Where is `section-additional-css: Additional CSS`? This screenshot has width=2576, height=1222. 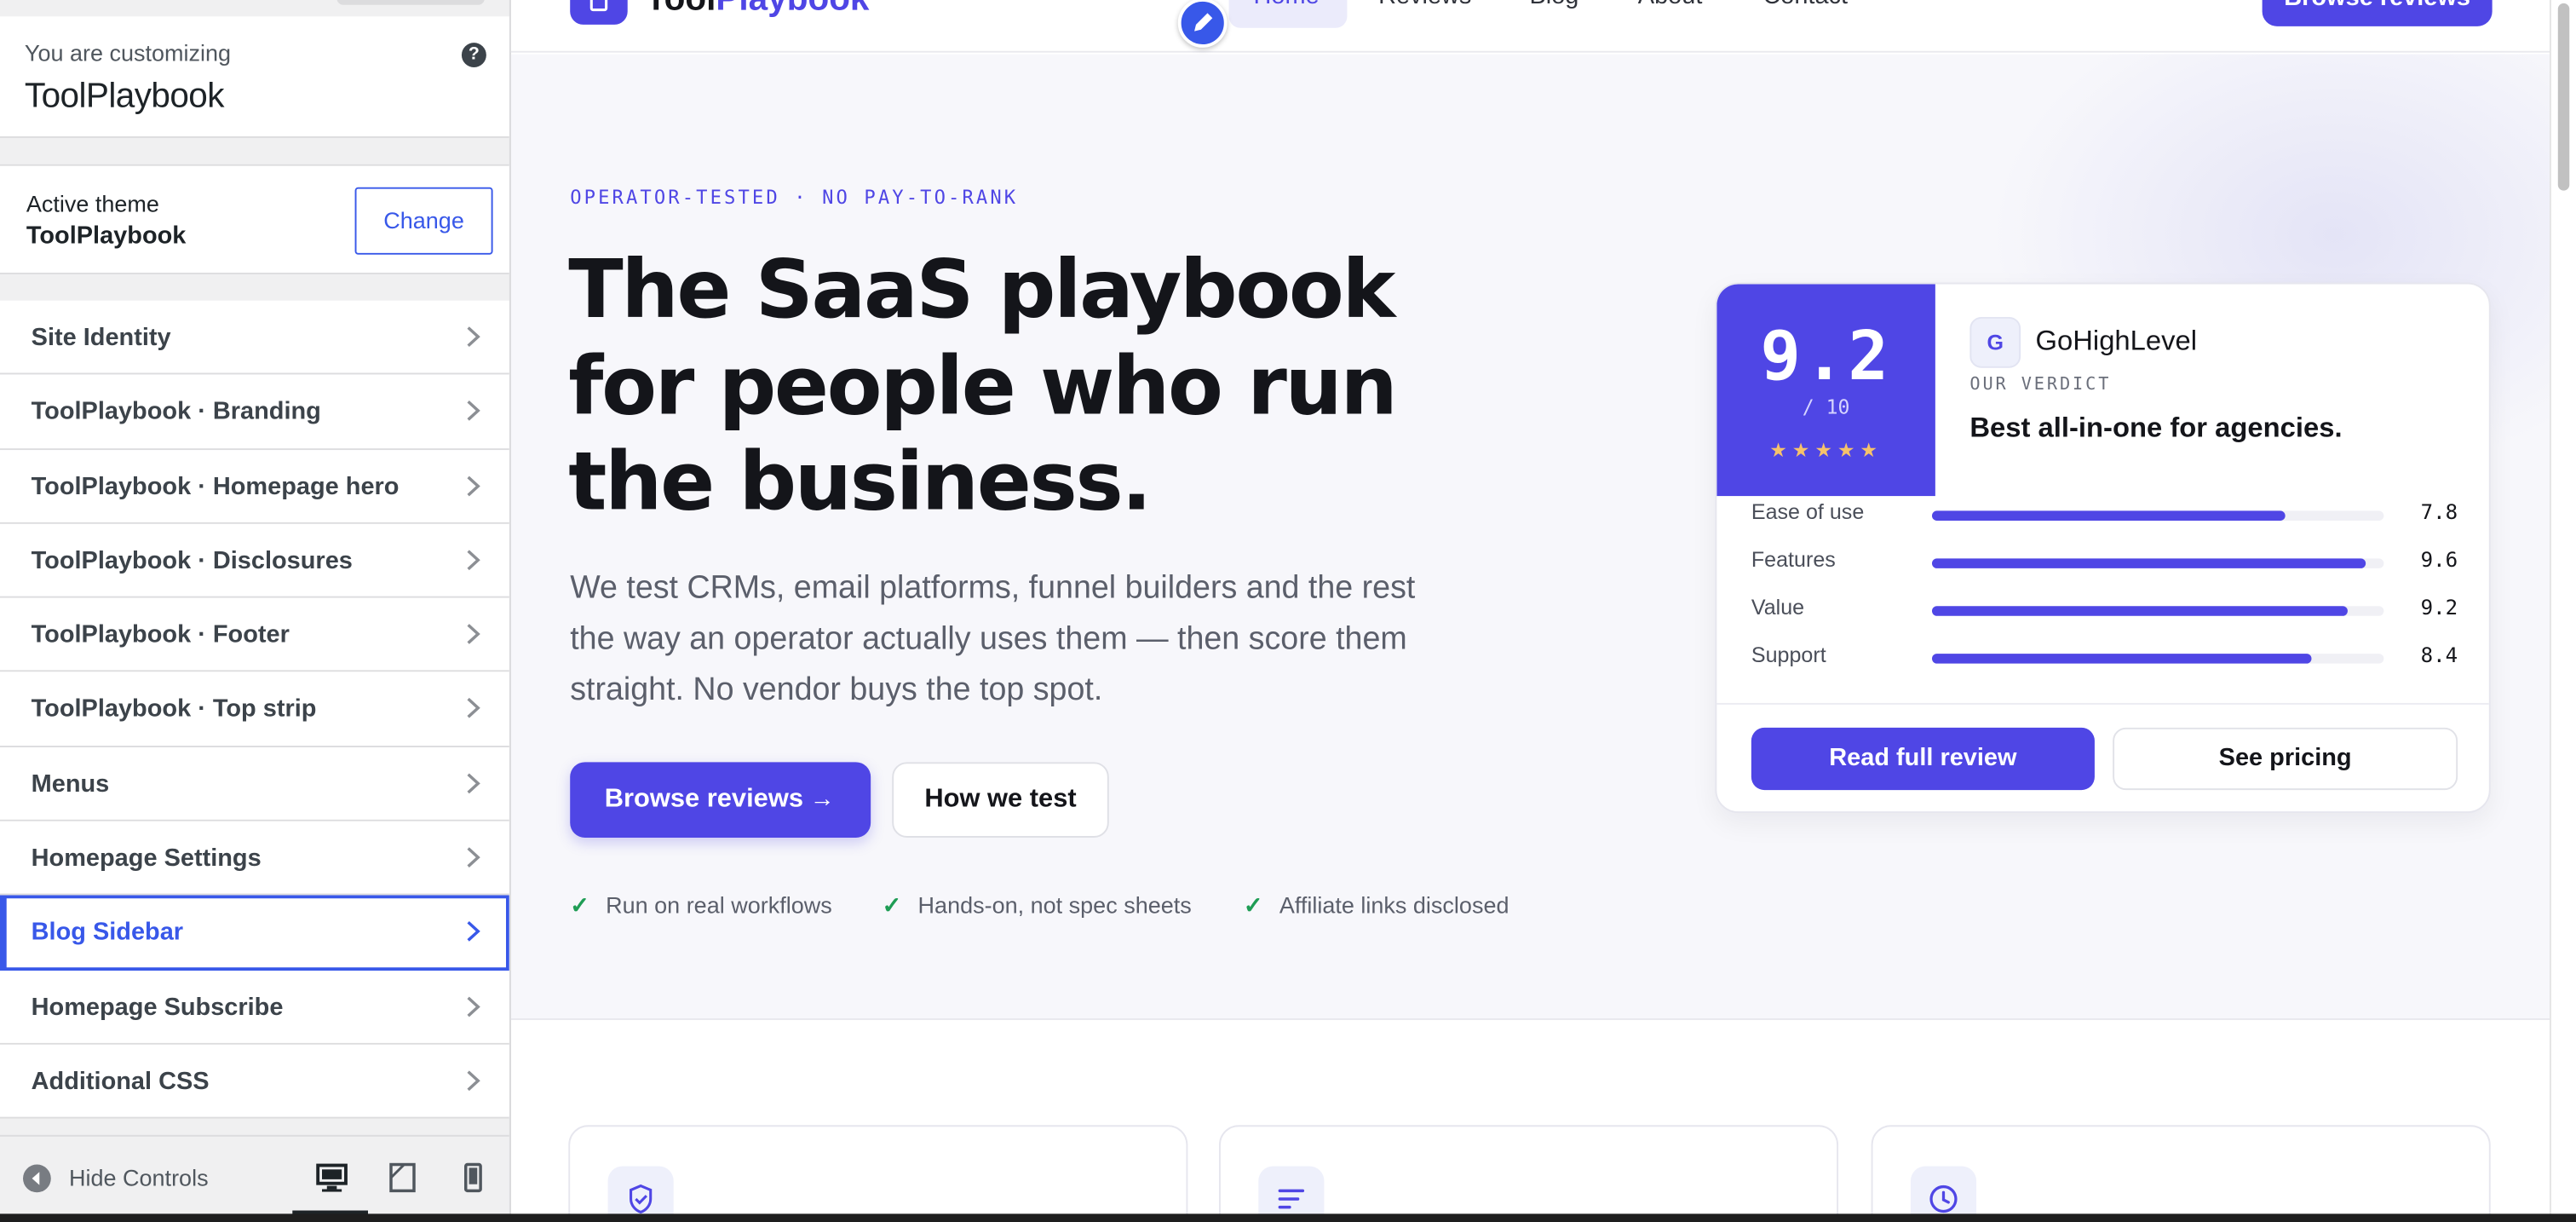 section-additional-css: Additional CSS is located at coordinates (255, 1082).